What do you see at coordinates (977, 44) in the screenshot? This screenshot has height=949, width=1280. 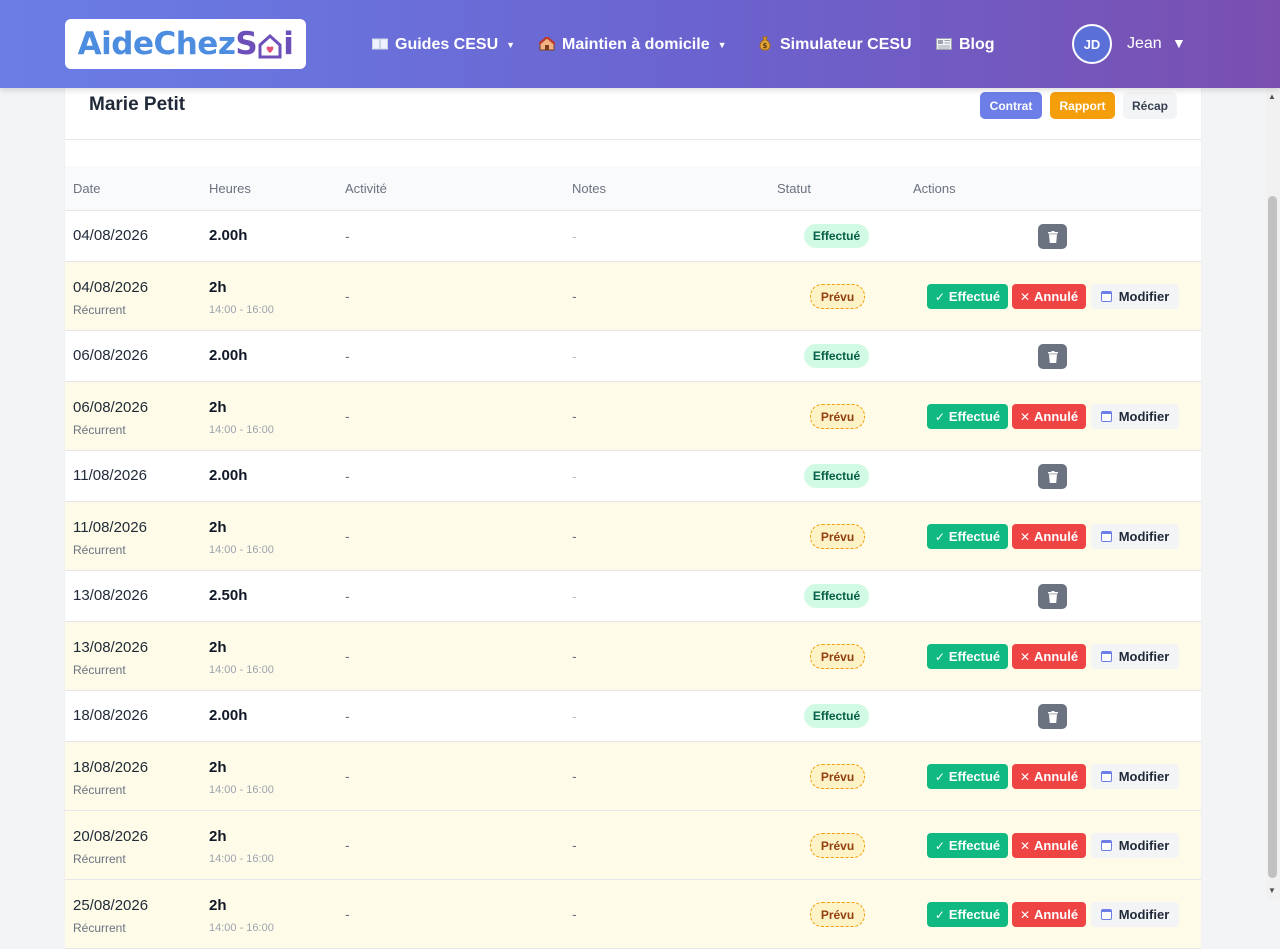 I see `nav-label: Blog` at bounding box center [977, 44].